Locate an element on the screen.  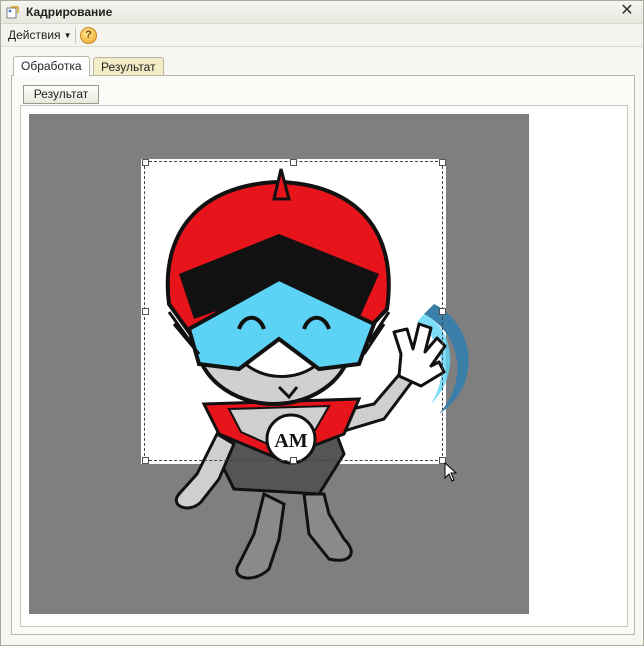
crop-handle-right is located at coordinates (442, 311).